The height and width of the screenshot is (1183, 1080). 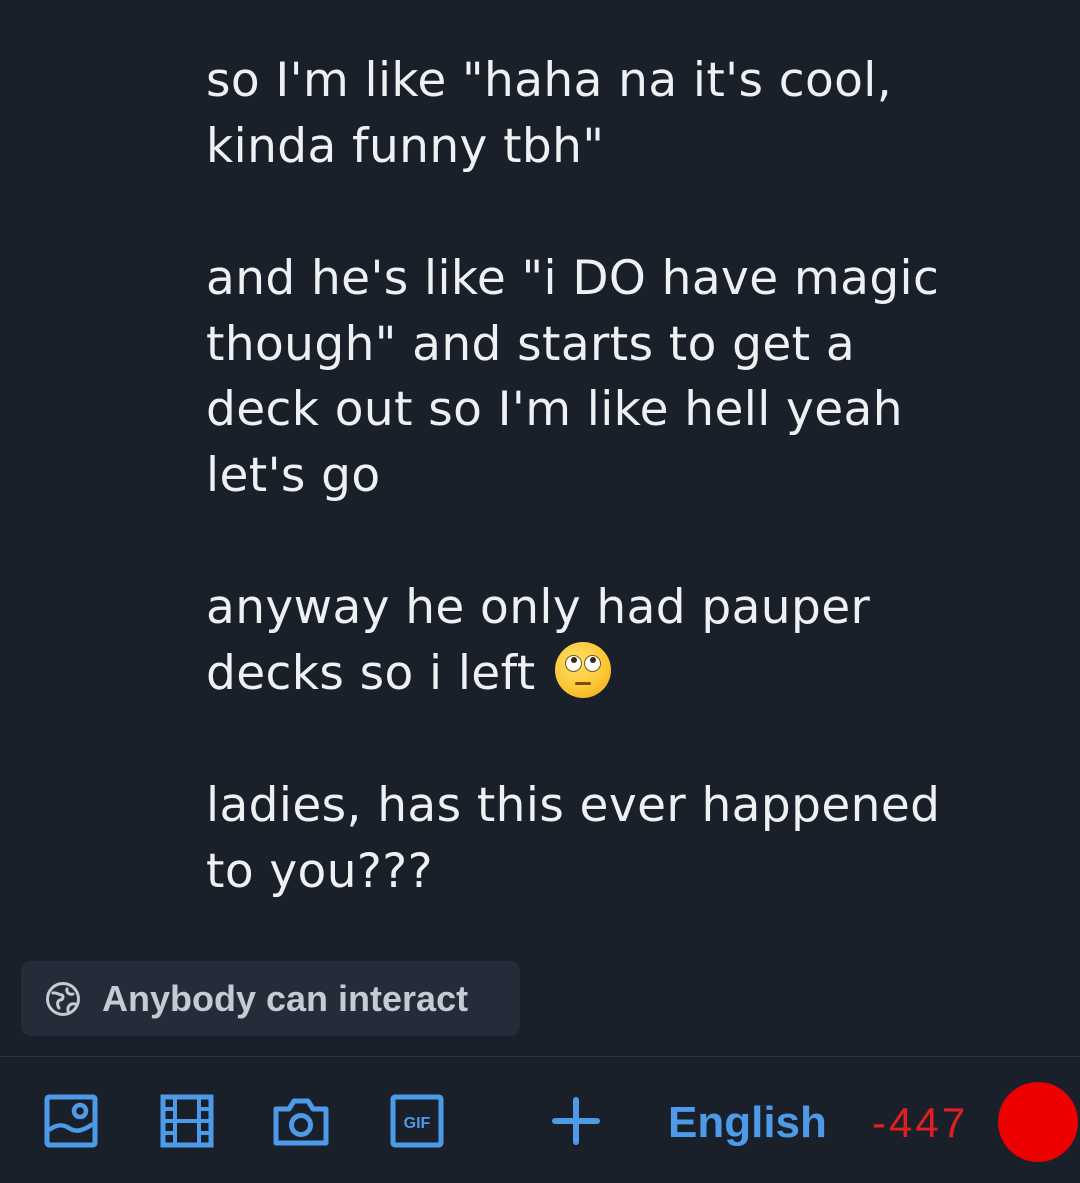 I want to click on gif-label: GIF, so click(x=417, y=1123).